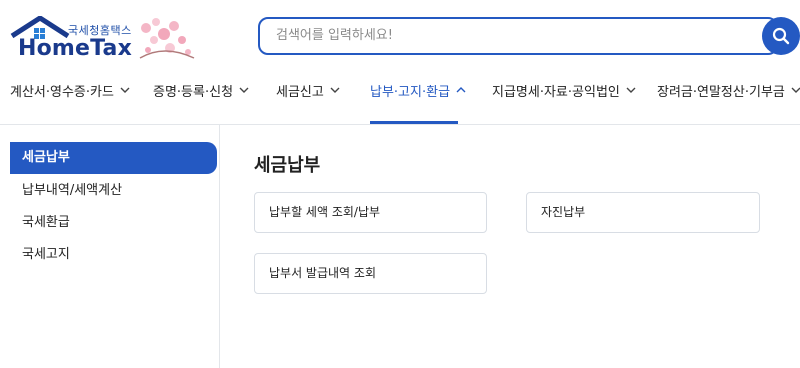 This screenshot has width=800, height=368. What do you see at coordinates (287, 165) in the screenshot?
I see `page-title: 세금납부` at bounding box center [287, 165].